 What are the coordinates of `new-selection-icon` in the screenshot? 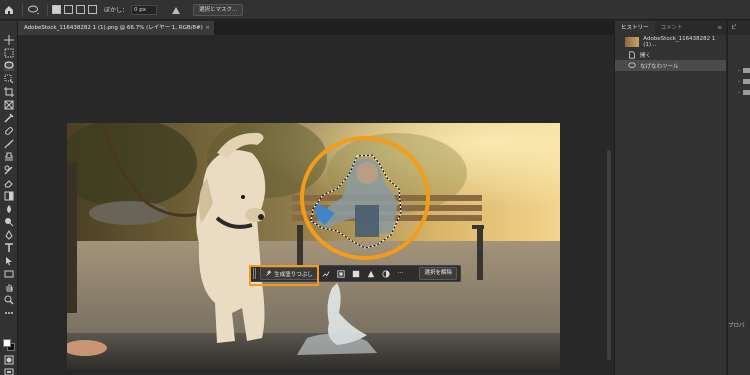 It's located at (56, 9).